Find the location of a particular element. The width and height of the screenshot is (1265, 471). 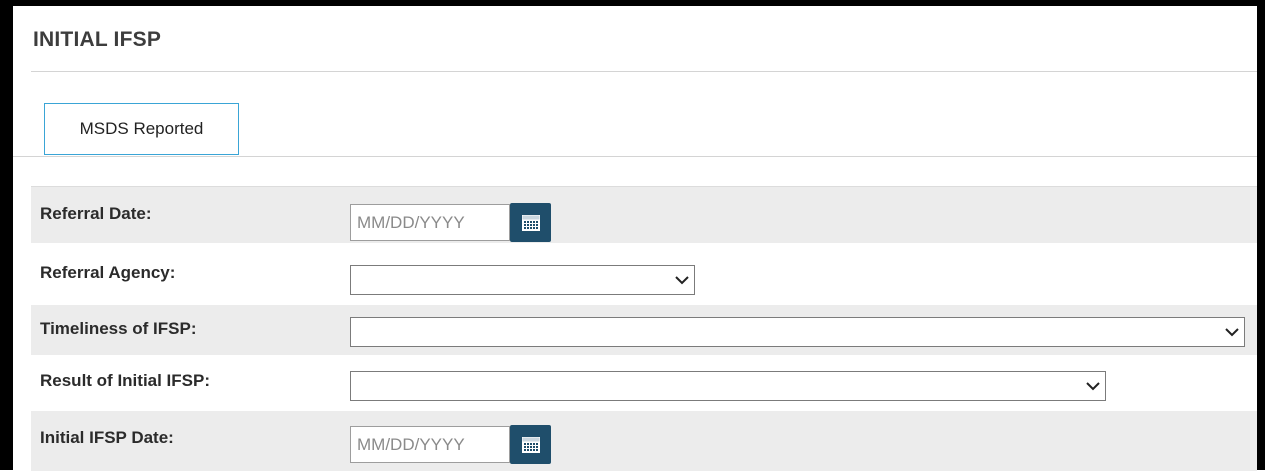

referral-agency-label: Referral Agency: is located at coordinates (108, 272).